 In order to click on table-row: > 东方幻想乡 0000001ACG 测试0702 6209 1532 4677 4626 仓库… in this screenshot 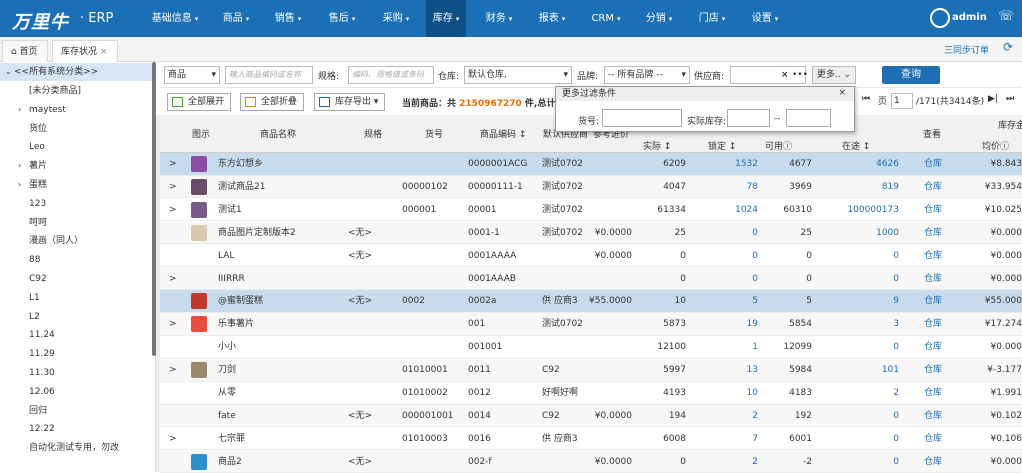, I will do `click(591, 164)`.